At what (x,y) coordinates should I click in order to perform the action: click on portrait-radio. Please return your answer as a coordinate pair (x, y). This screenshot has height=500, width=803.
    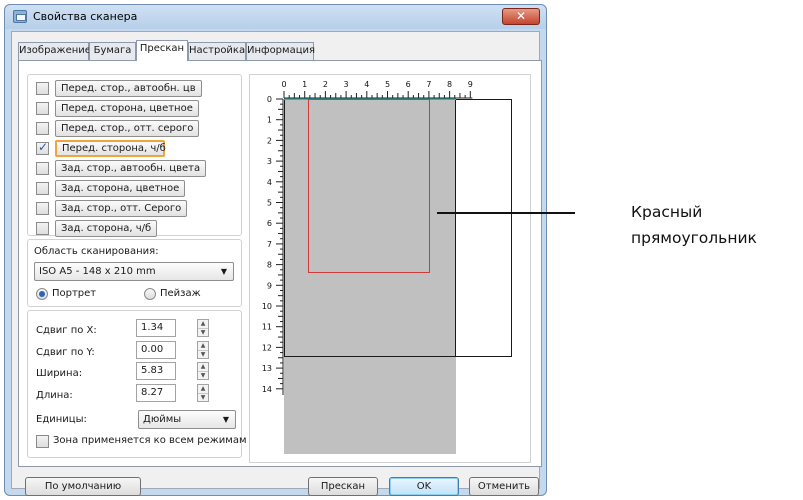
    Looking at the image, I should click on (42, 294).